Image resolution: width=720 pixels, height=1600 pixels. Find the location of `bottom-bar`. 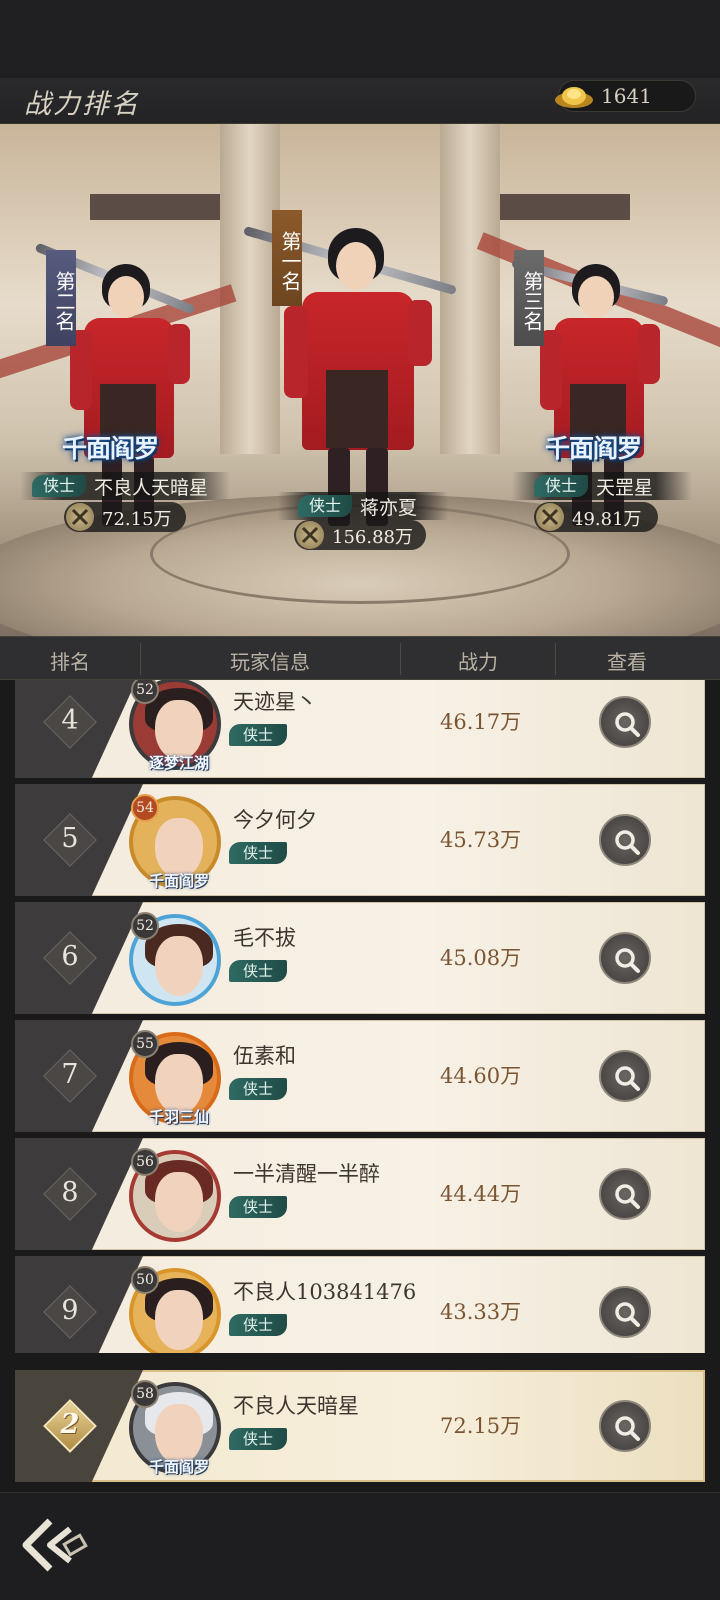

bottom-bar is located at coordinates (360, 1546).